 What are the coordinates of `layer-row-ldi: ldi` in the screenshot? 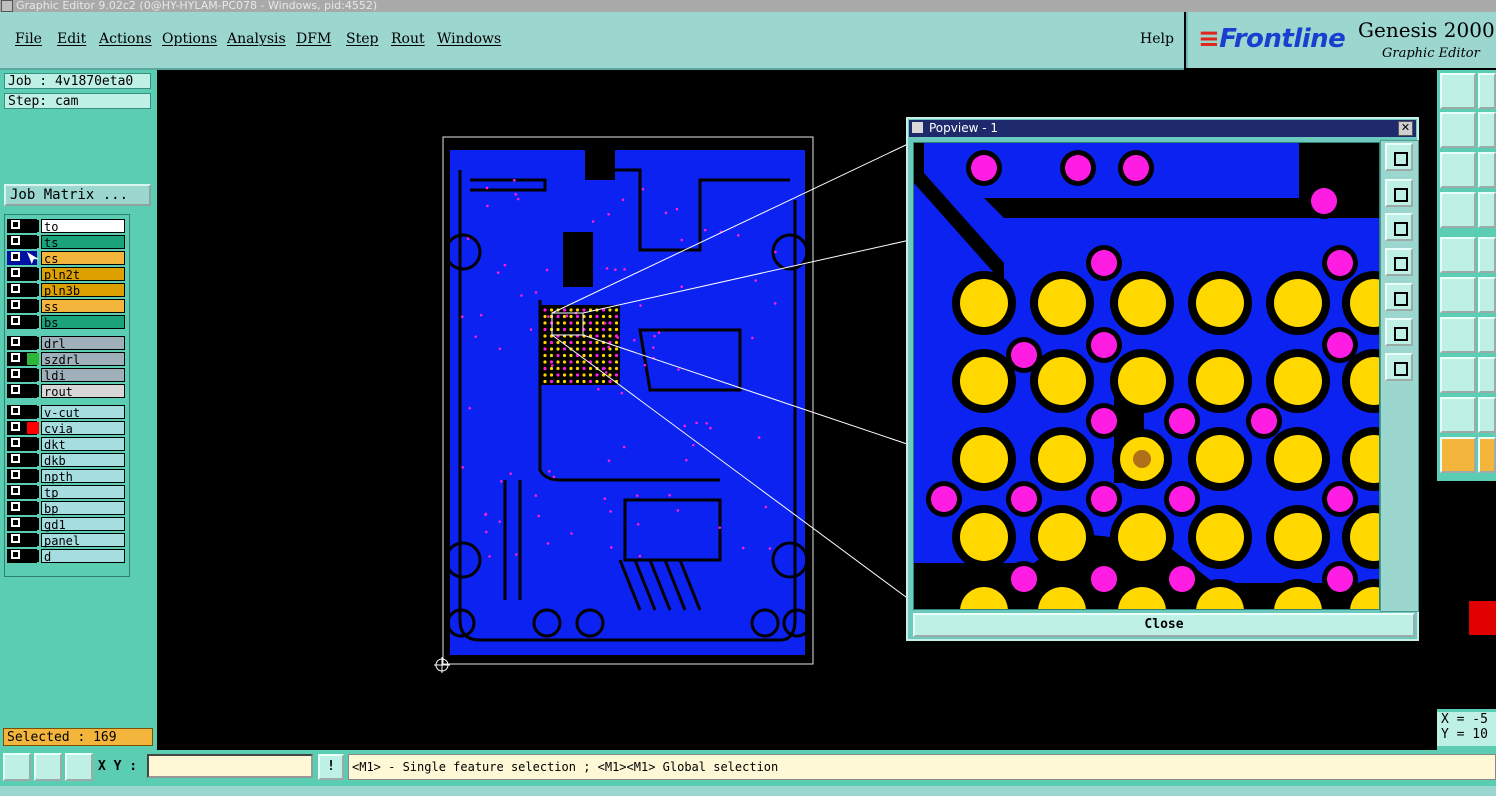 It's located at (66, 375).